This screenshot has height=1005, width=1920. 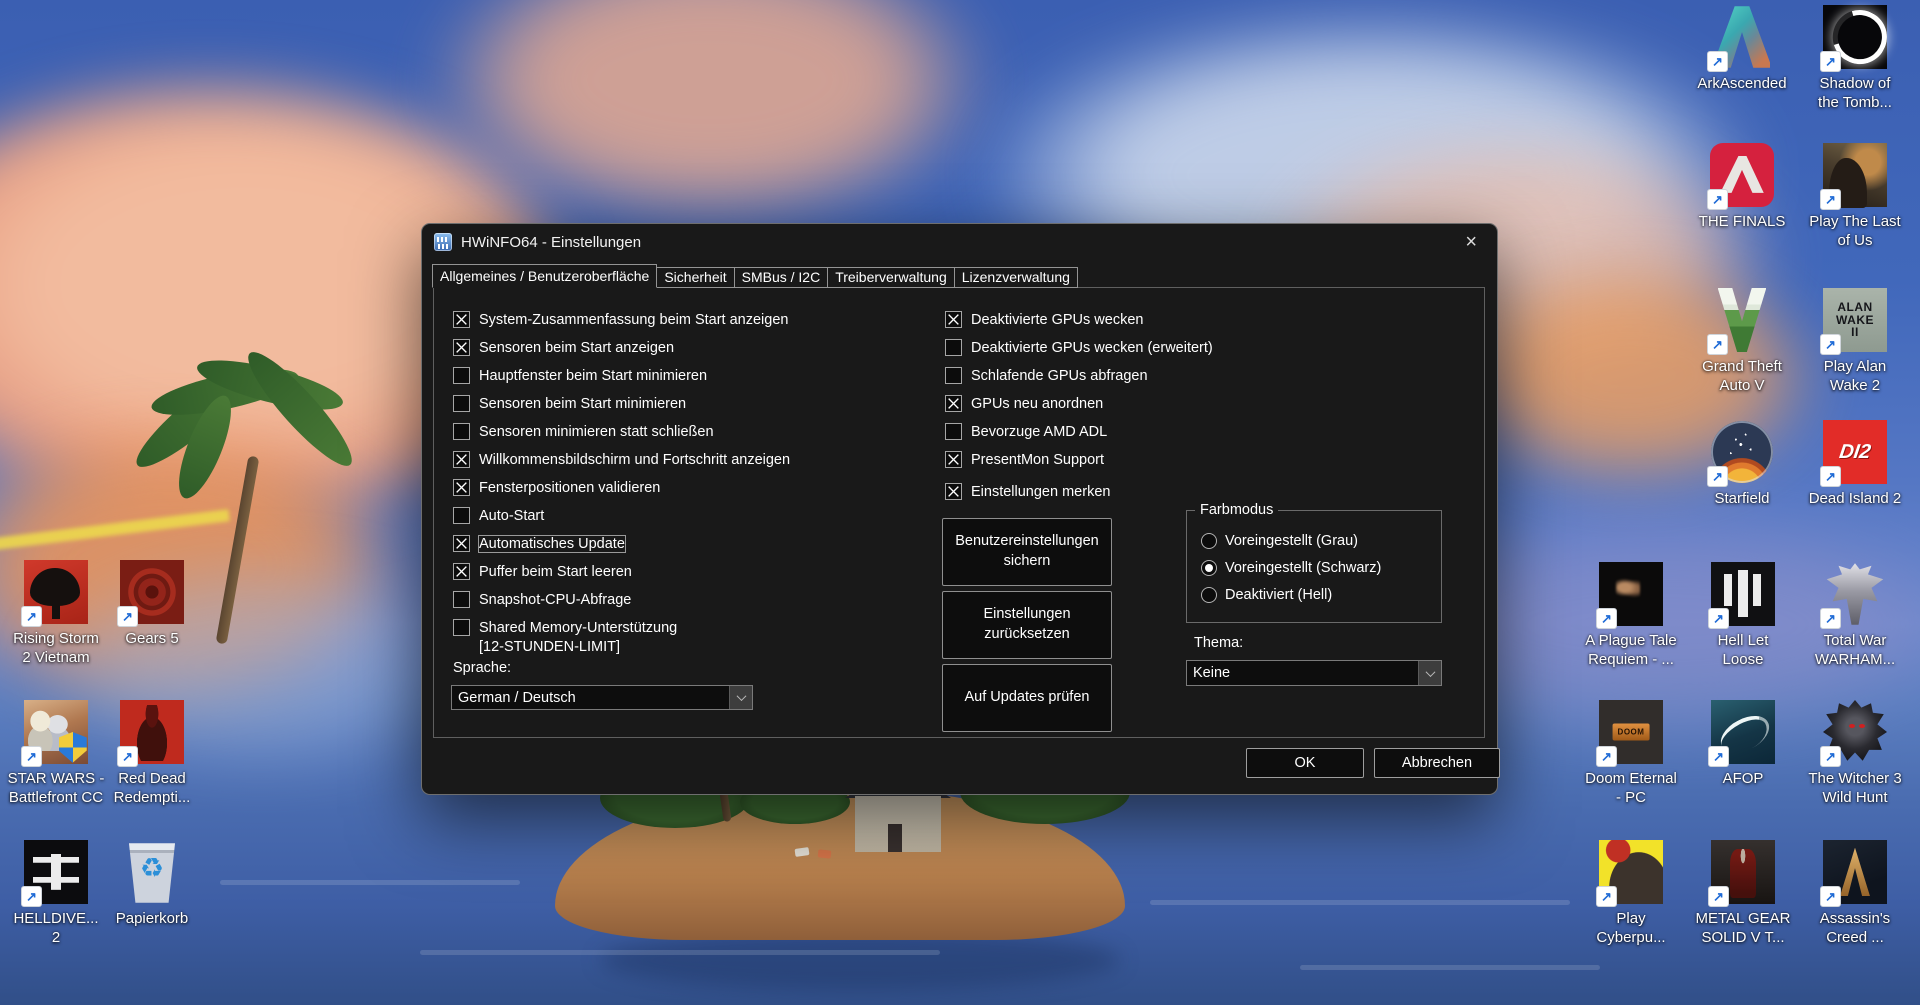 I want to click on tab-smbus-i2c: SMBus / I2C, so click(x=781, y=277).